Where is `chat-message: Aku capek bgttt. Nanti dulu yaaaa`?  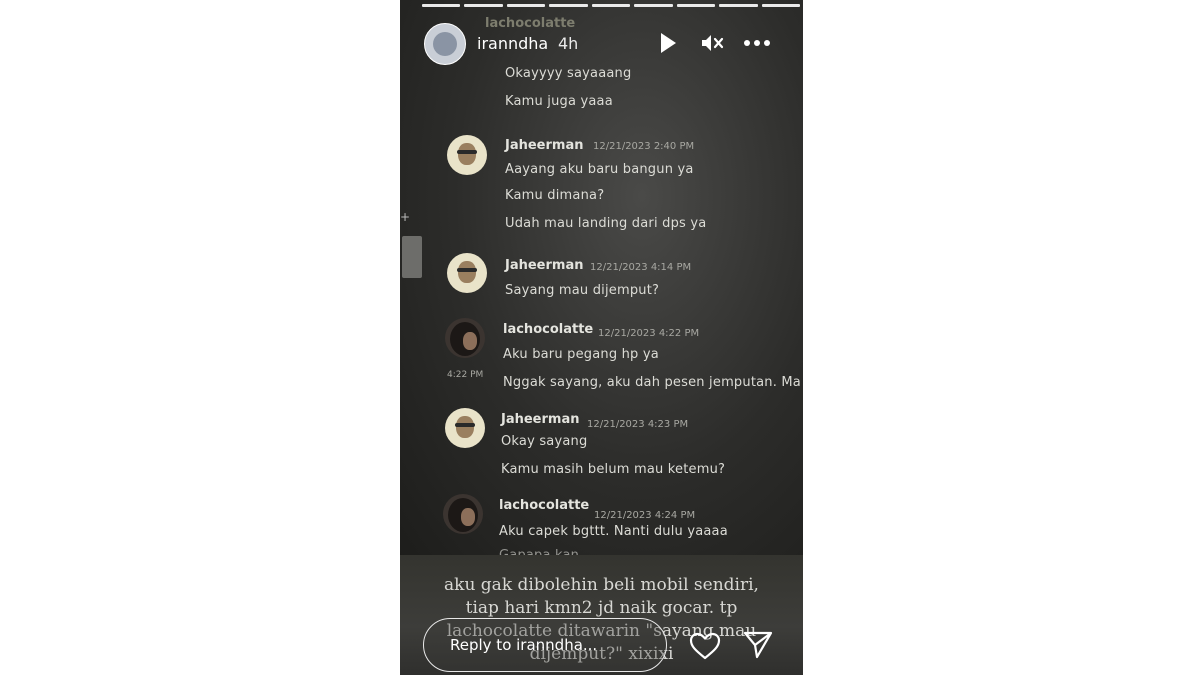 chat-message: Aku capek bgttt. Nanti dulu yaaaa is located at coordinates (613, 531).